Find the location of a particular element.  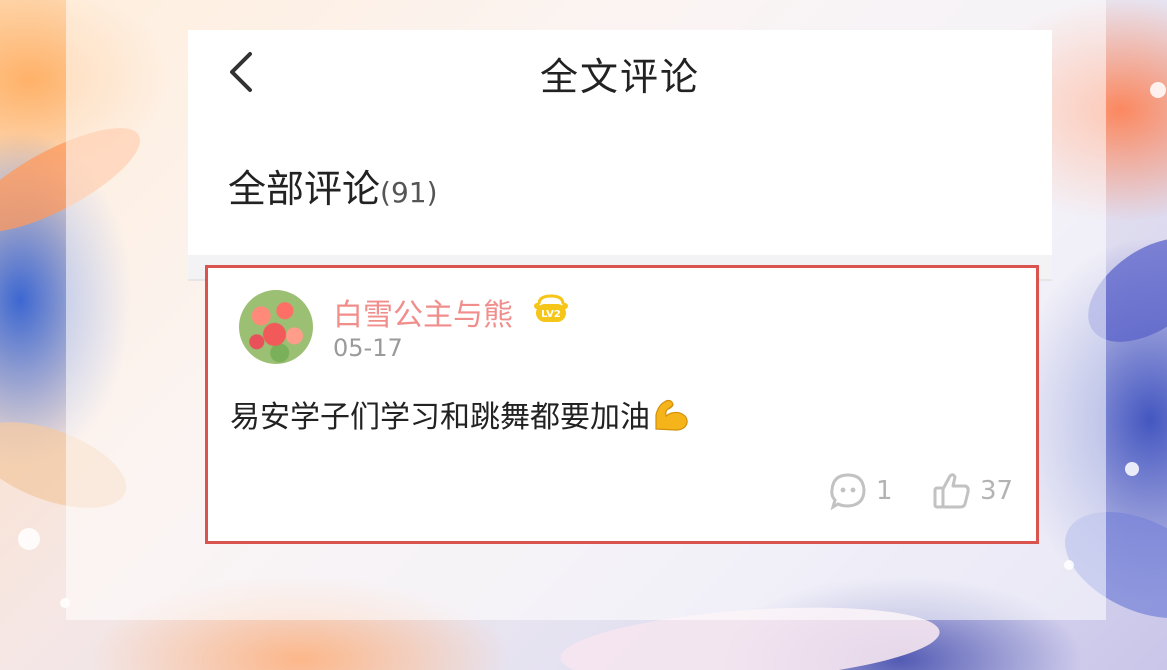

level-badge-text: LV2 is located at coordinates (551, 314).